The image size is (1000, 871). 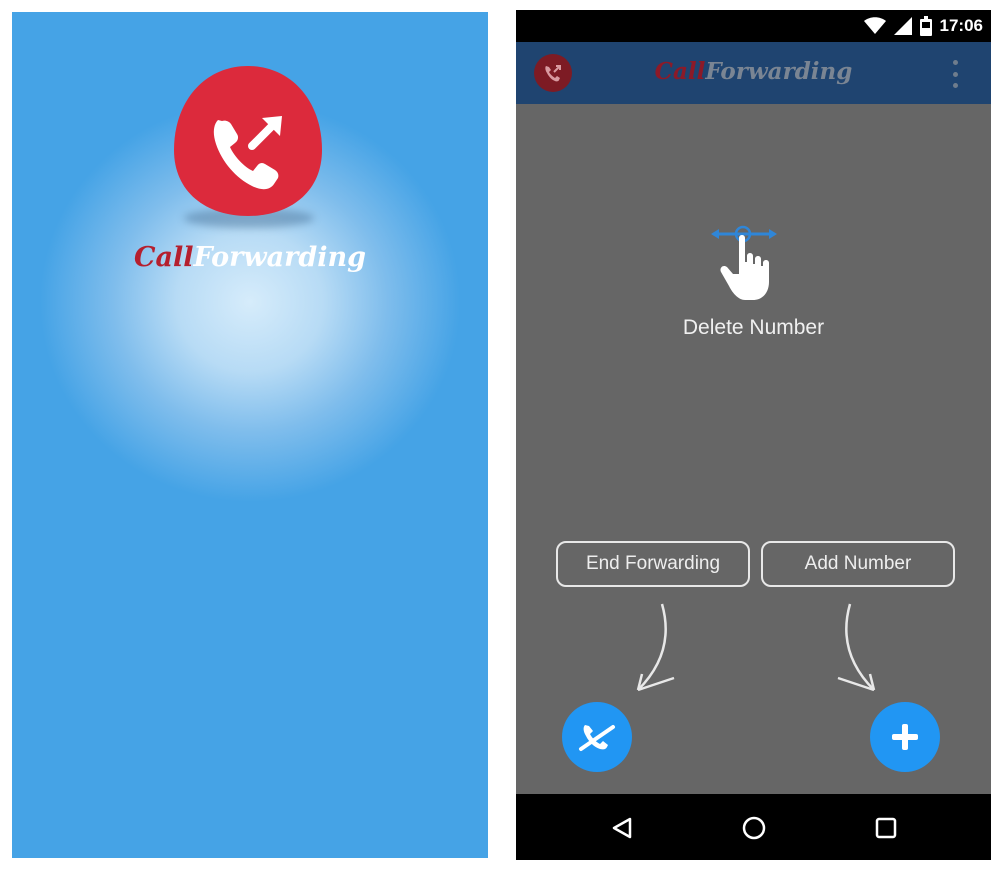 I want to click on app-bar: CallForwarding, so click(x=753, y=73).